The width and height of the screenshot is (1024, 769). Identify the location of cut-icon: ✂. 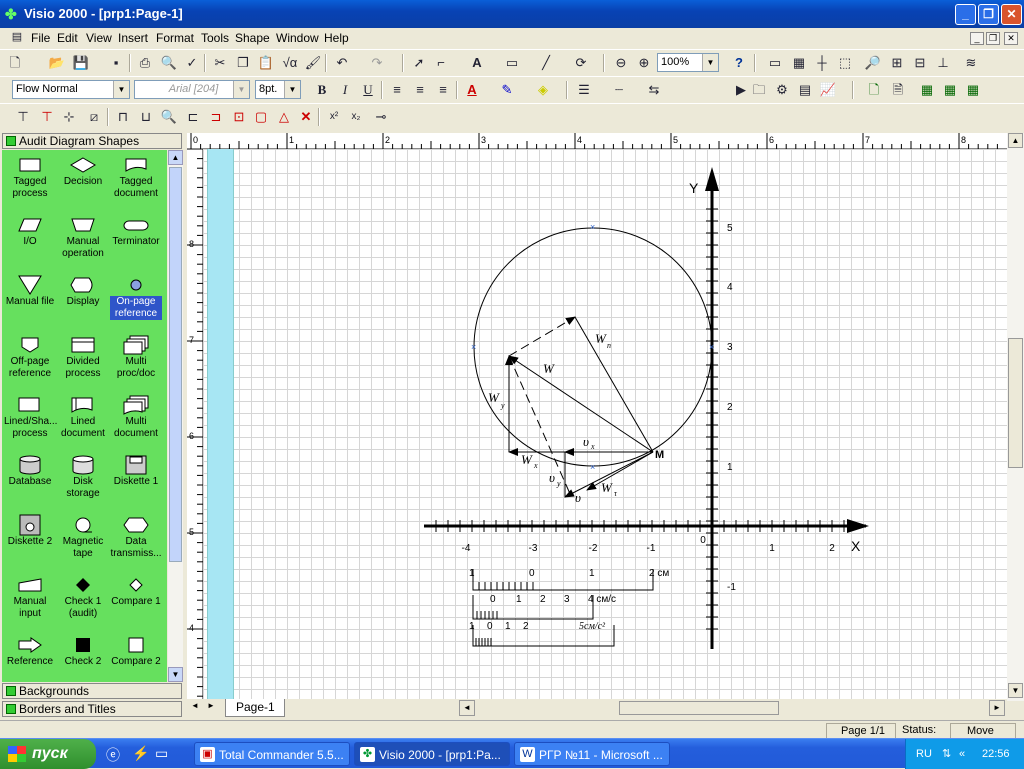
(220, 63).